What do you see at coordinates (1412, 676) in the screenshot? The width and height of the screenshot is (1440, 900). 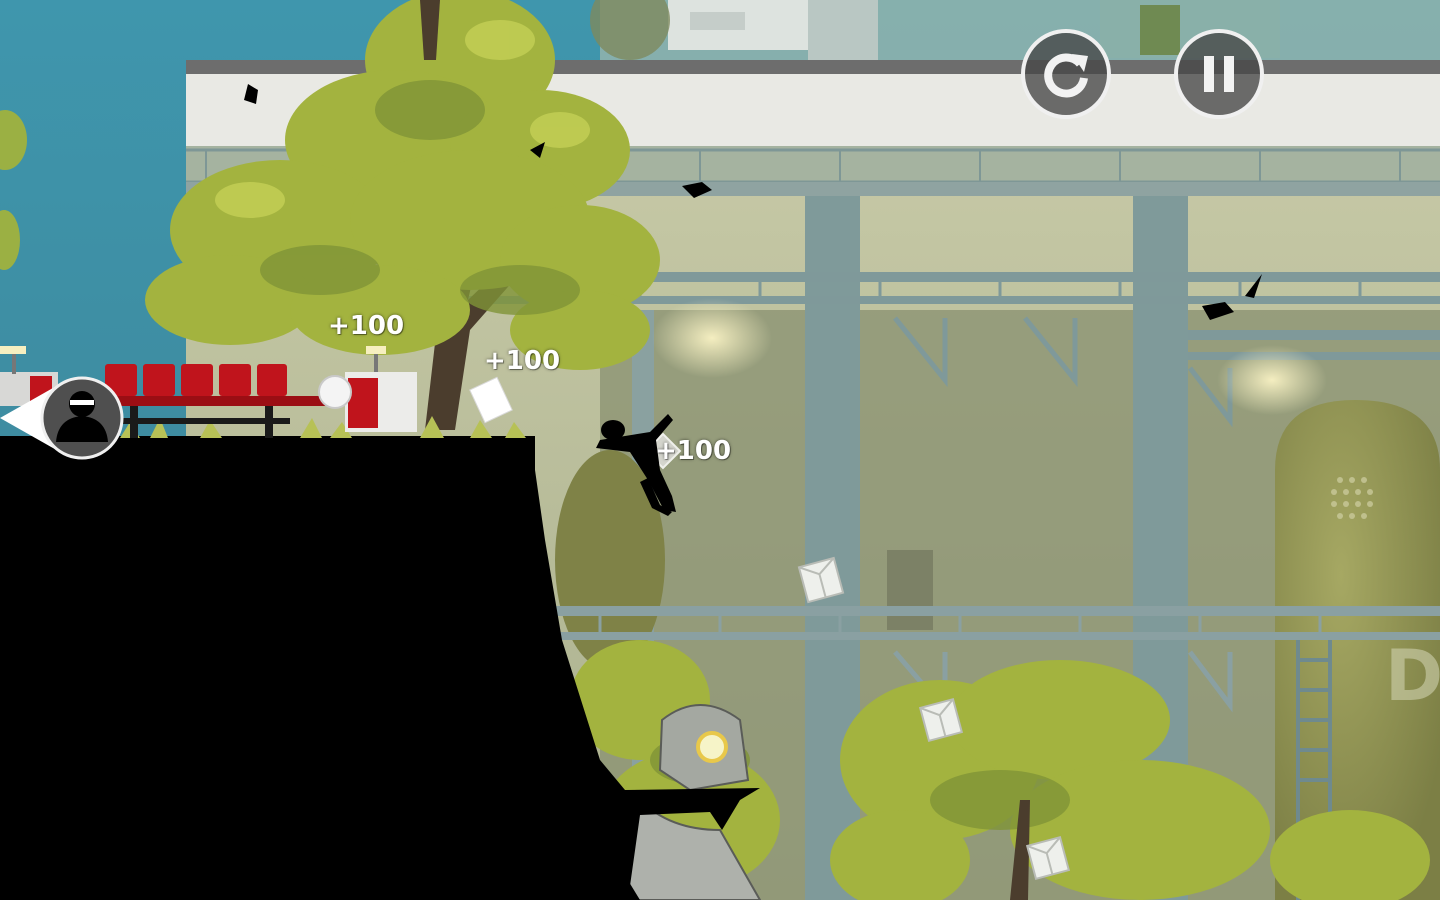 I see `wall-marking-letter: D` at bounding box center [1412, 676].